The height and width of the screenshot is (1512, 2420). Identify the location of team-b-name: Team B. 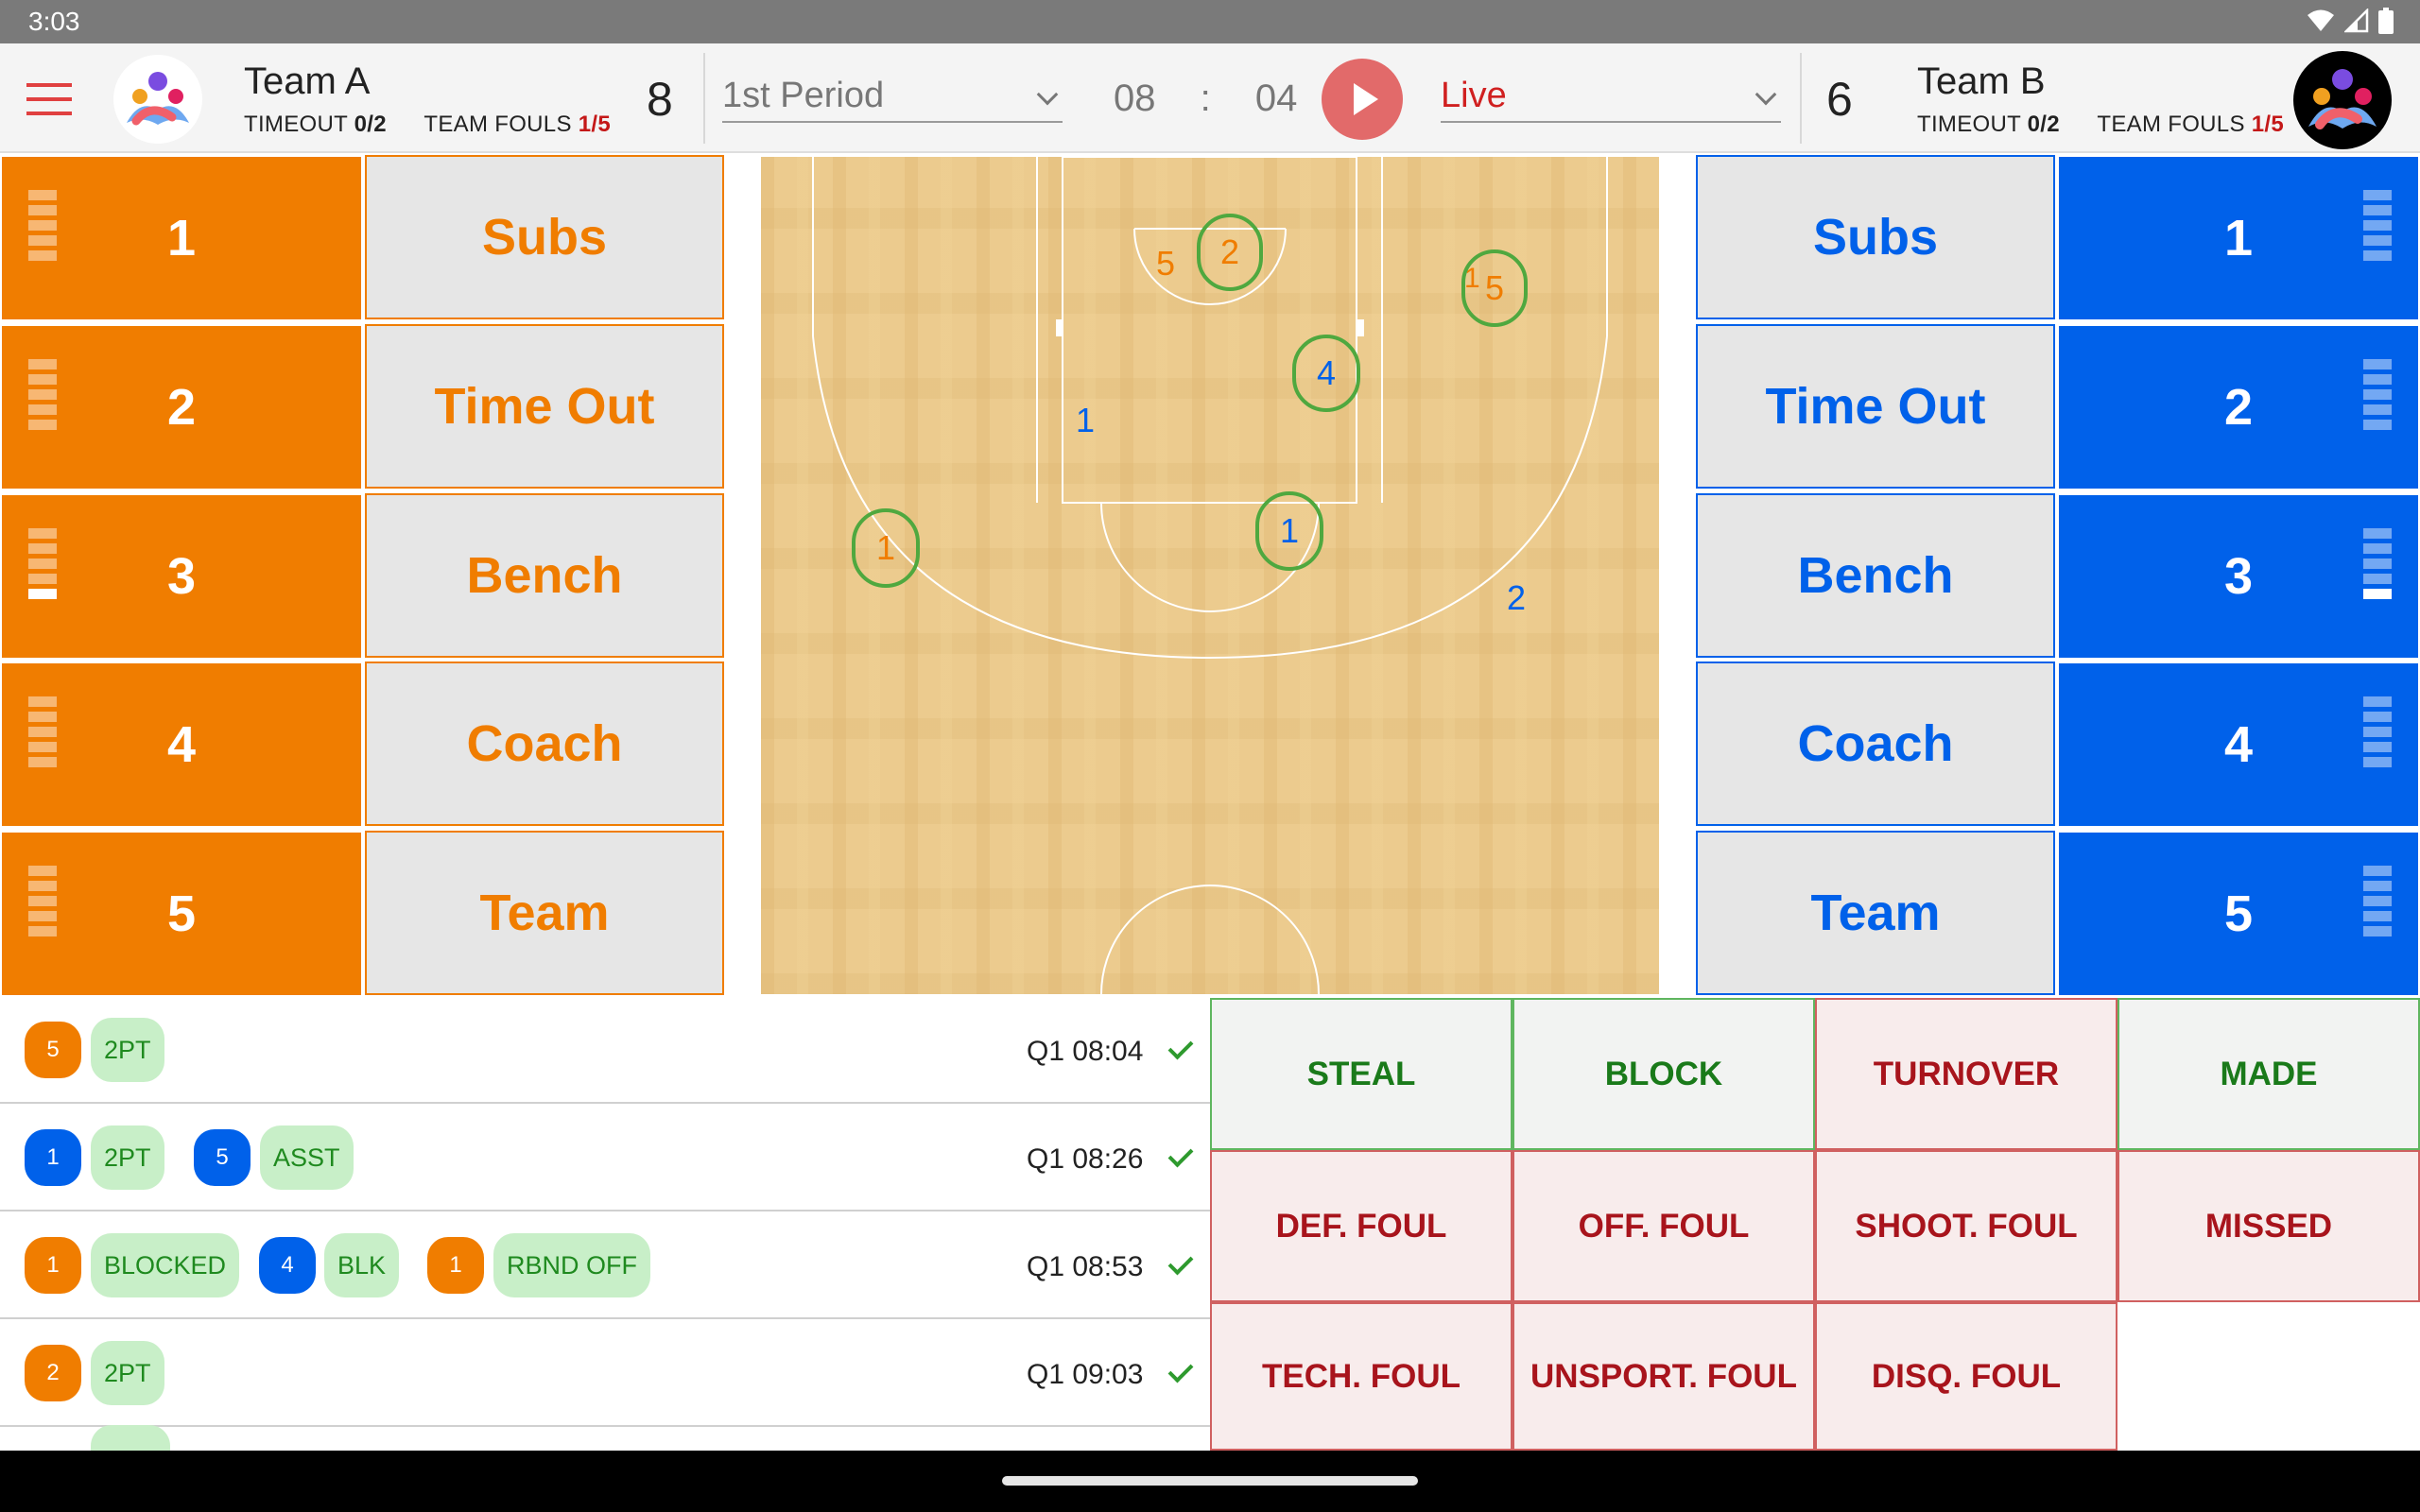
(1982, 81).